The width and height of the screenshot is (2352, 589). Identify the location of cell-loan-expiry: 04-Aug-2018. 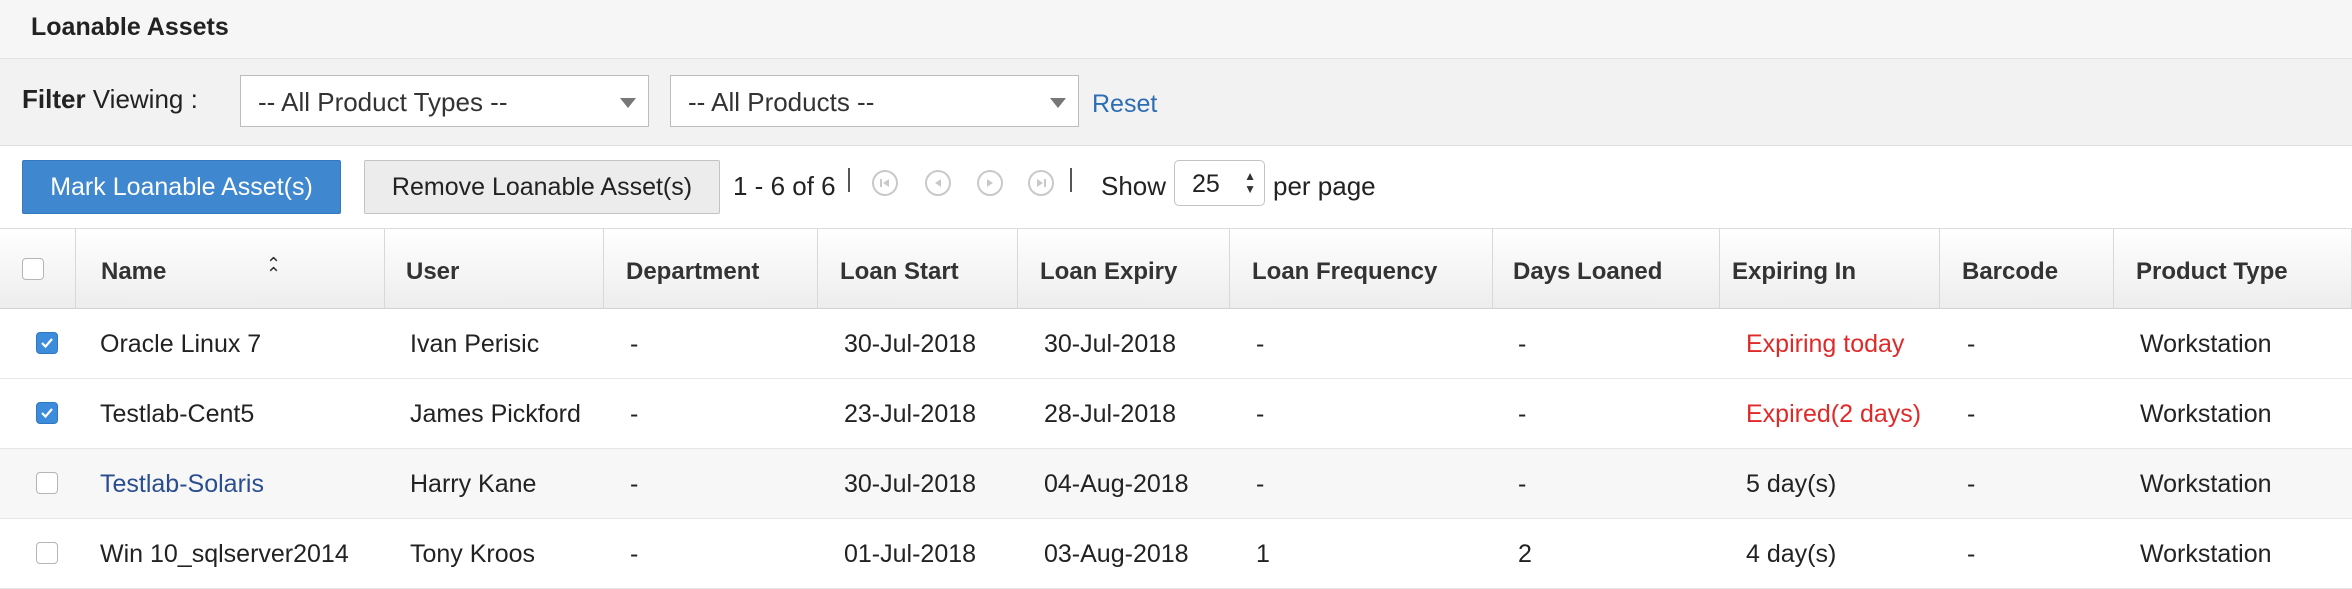
(1116, 484).